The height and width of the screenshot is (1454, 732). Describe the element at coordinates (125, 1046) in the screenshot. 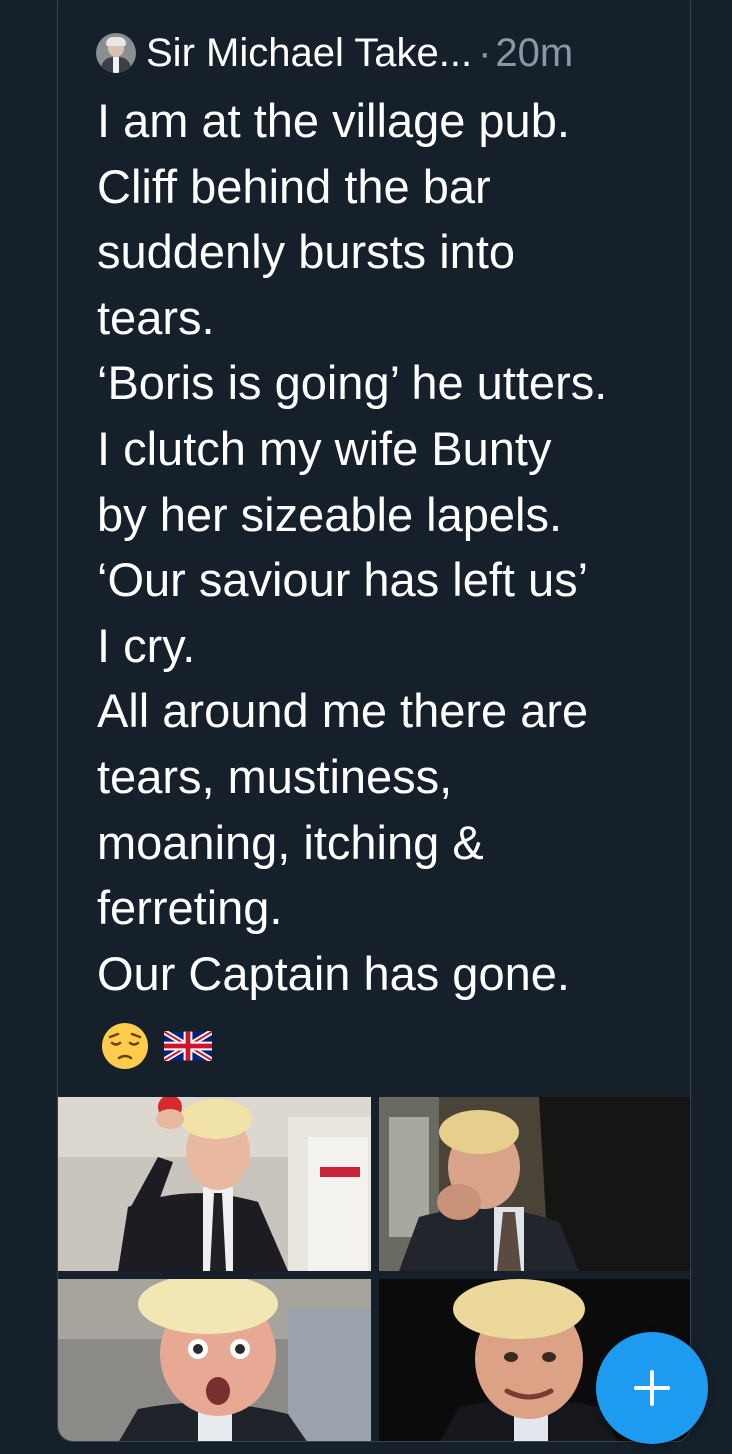

I see `pensive-face-emoji` at that location.